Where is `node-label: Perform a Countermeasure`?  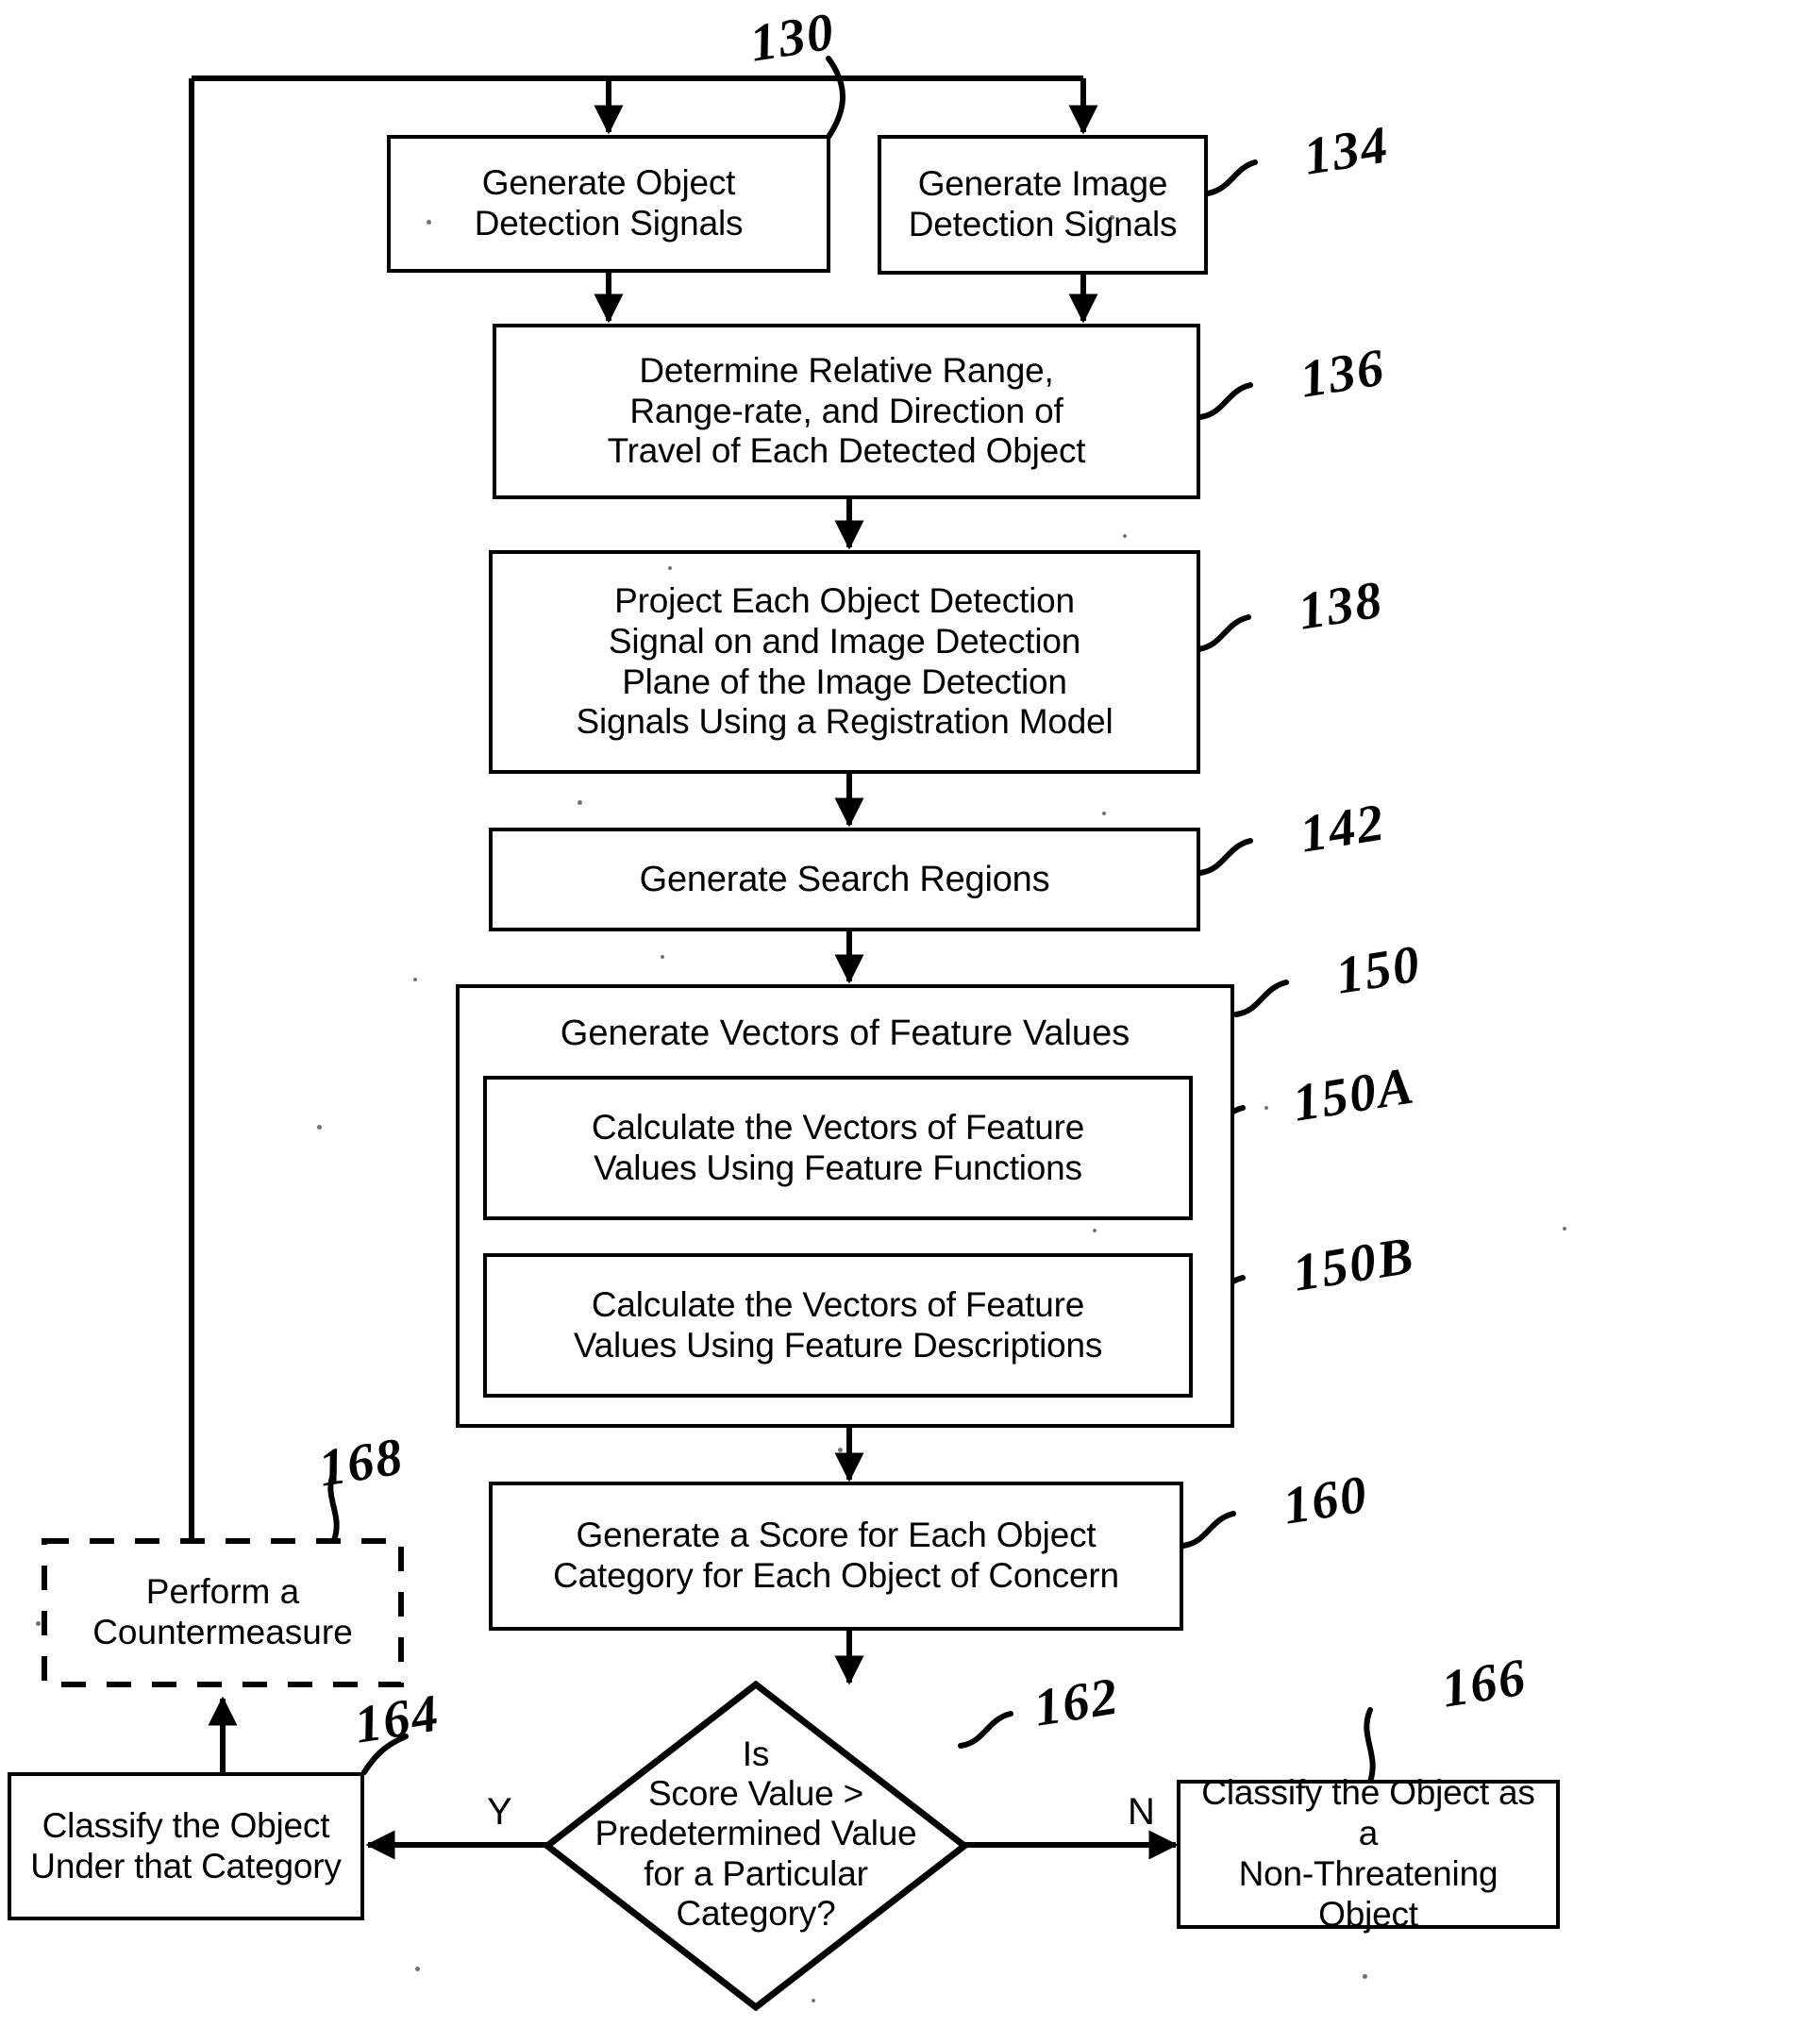
node-label: Perform a Countermeasure is located at coordinates (222, 1611).